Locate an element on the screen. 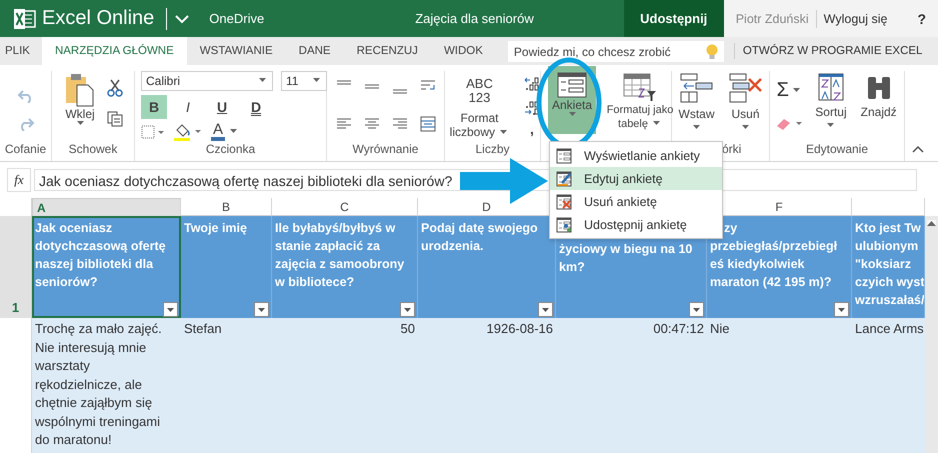 The height and width of the screenshot is (453, 938). survey-button: Ankieta is located at coordinates (572, 100).